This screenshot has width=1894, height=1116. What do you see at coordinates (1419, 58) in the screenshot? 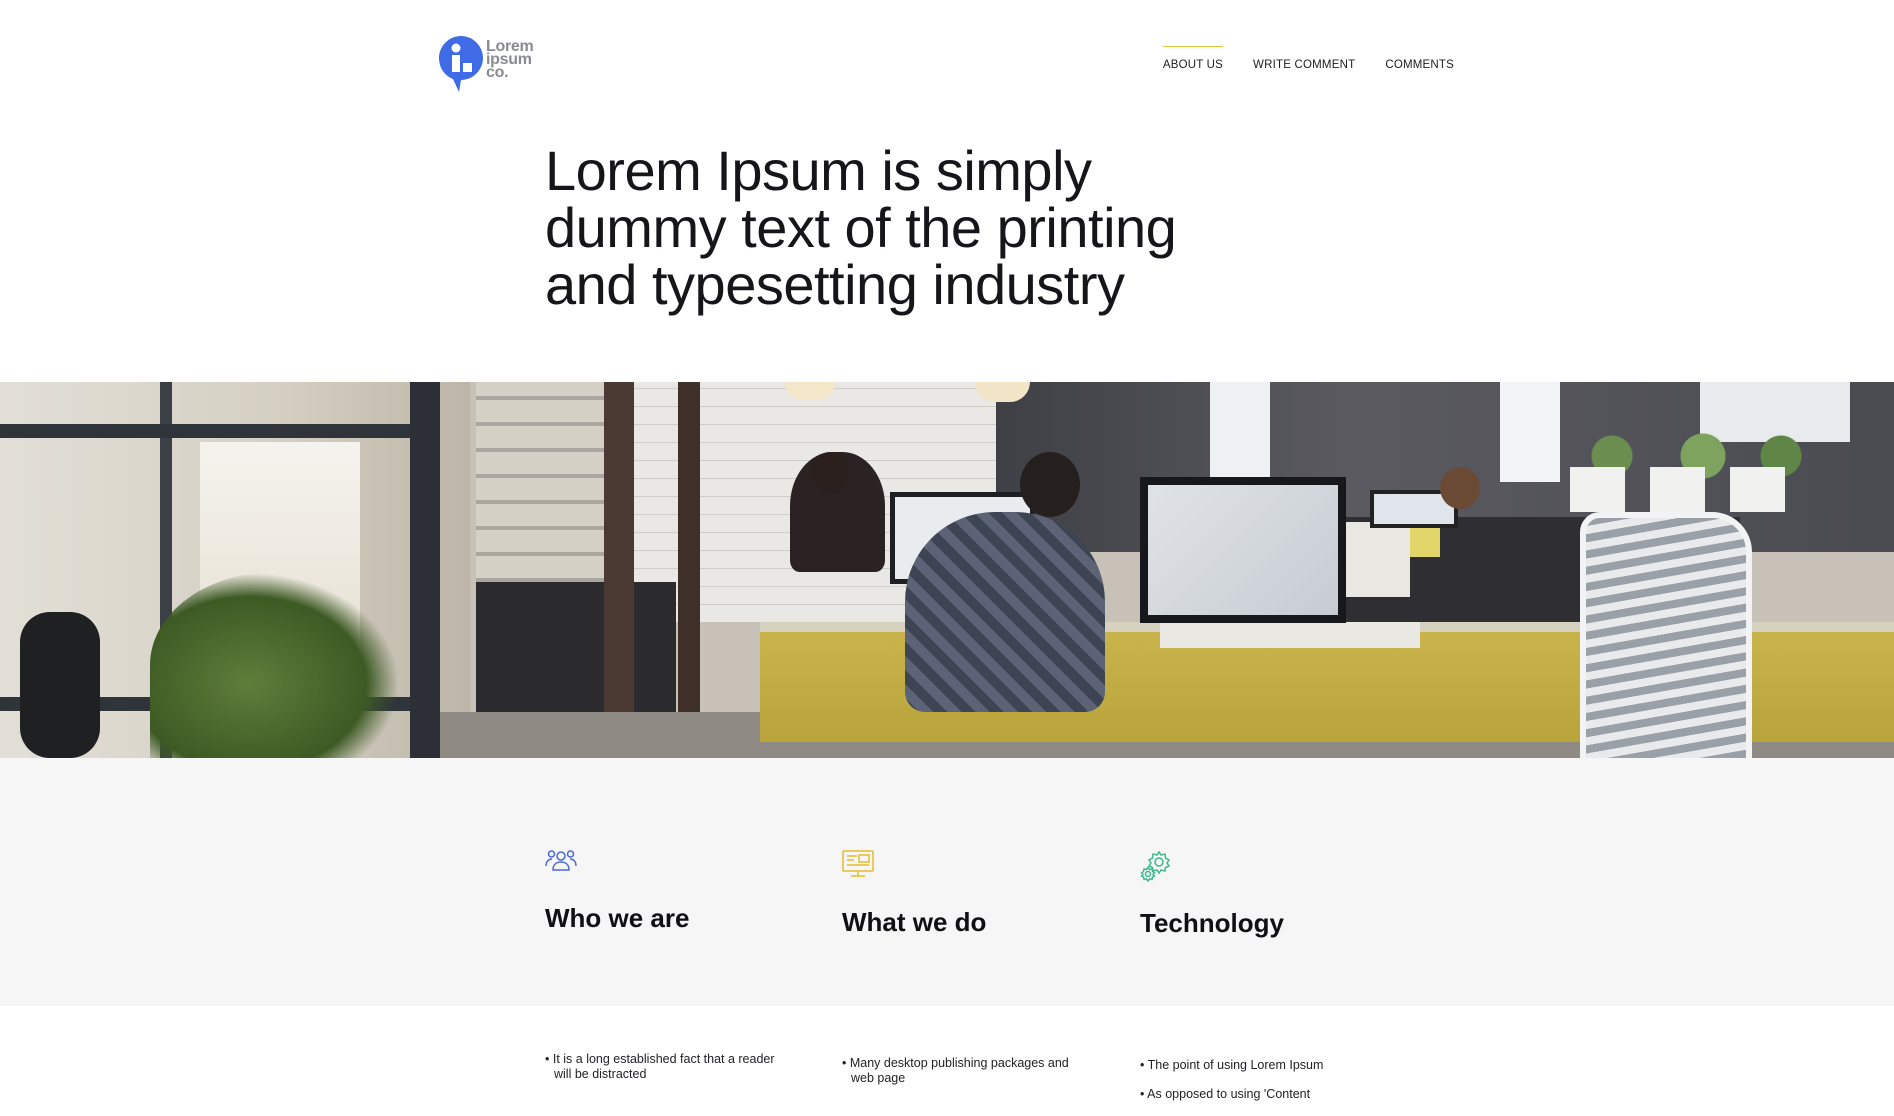
I see `nav-comments: COMMENTS` at bounding box center [1419, 58].